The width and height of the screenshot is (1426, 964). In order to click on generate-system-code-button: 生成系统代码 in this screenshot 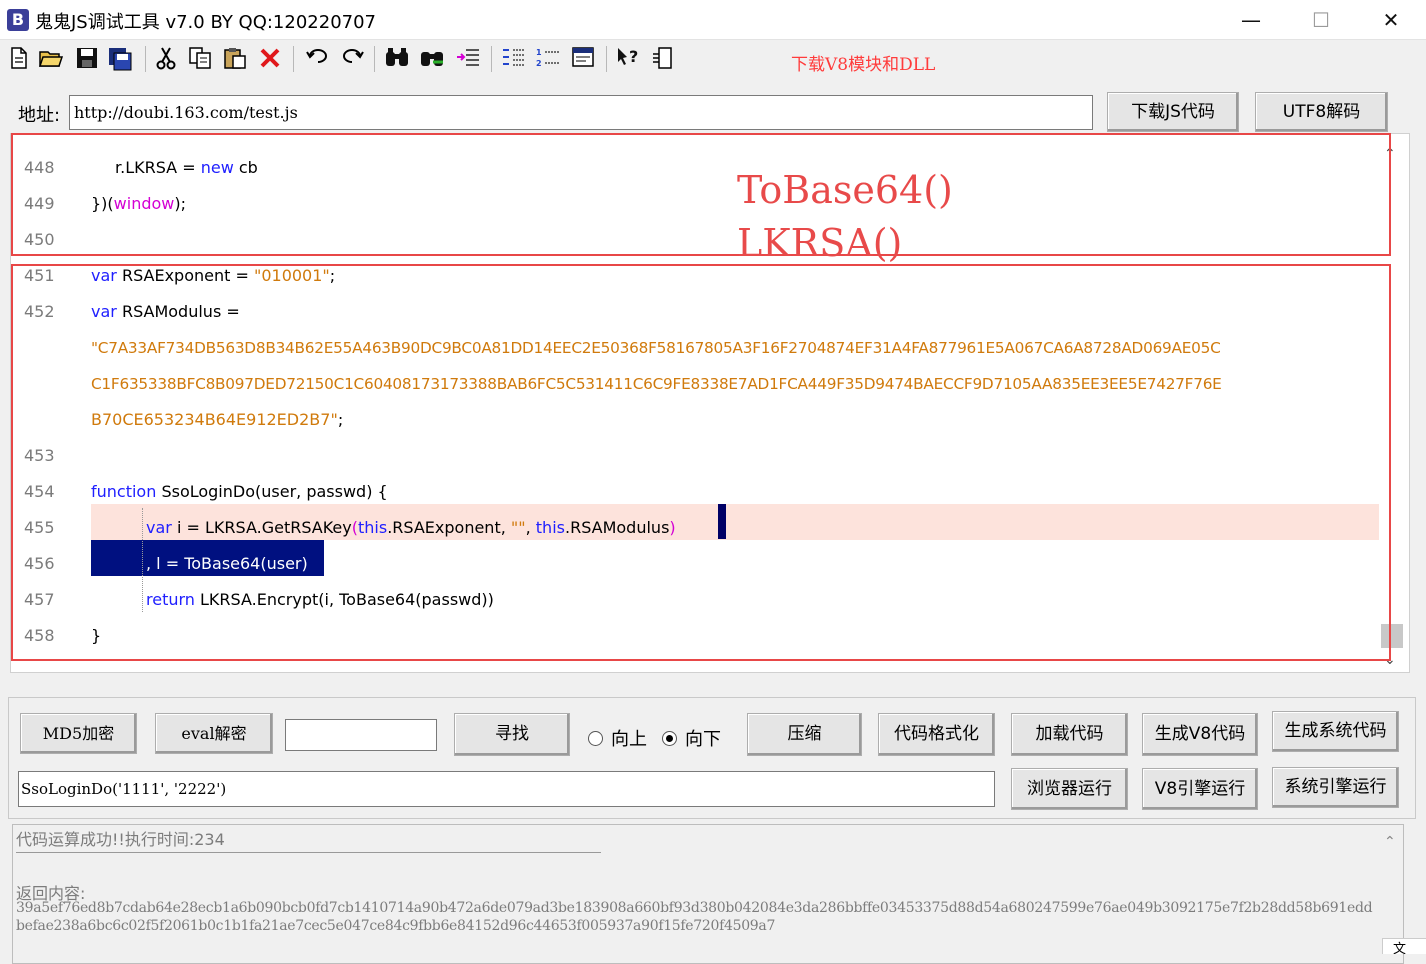, I will do `click(1335, 731)`.